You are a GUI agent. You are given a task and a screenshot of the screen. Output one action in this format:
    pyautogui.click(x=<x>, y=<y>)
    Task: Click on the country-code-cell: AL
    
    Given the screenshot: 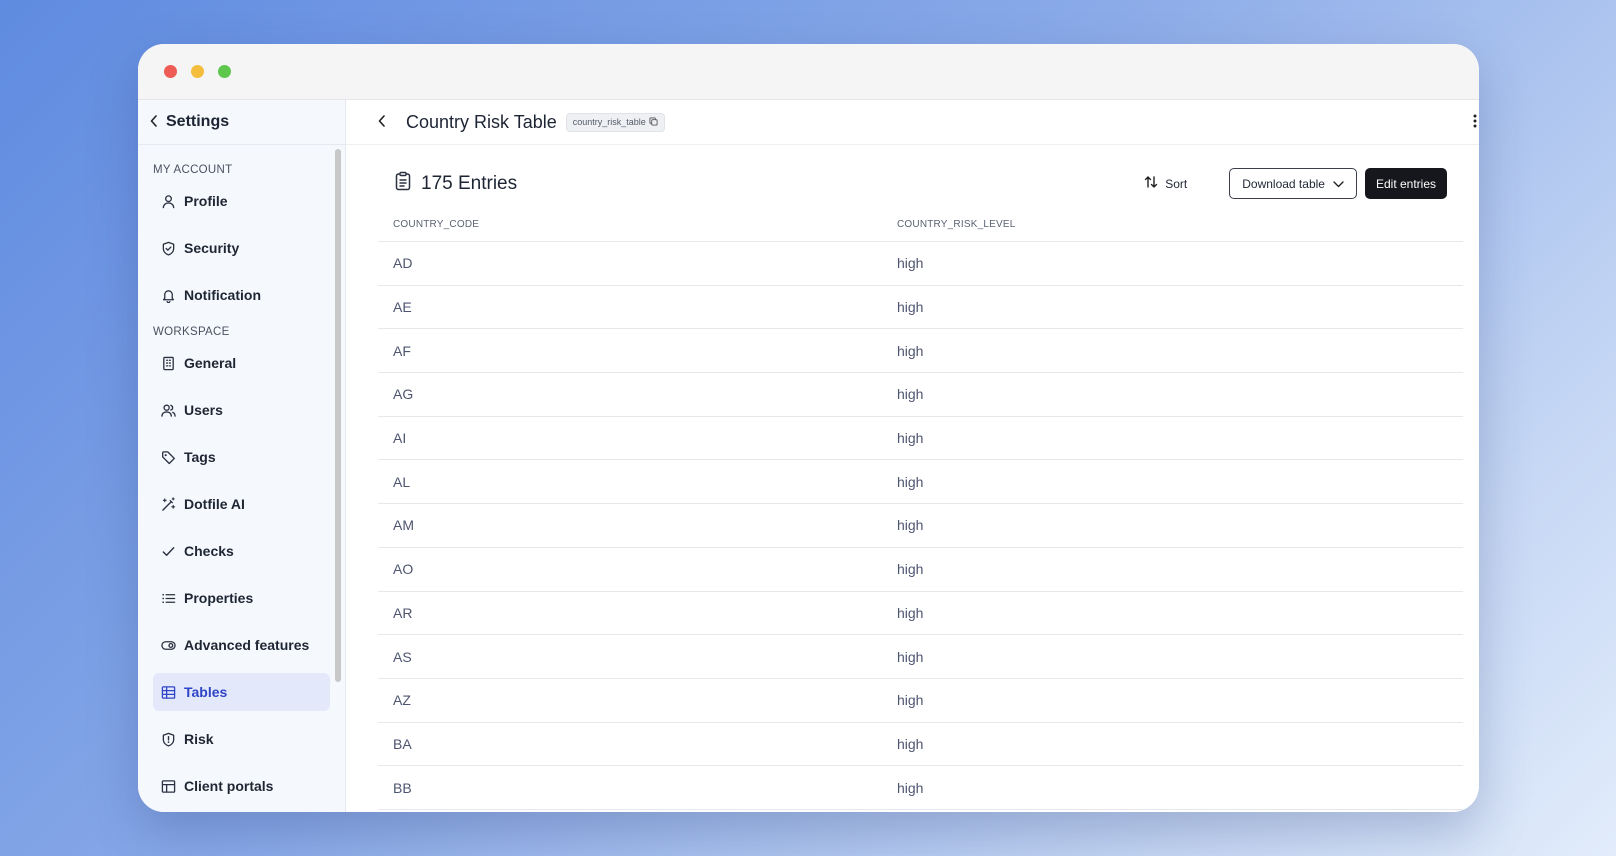 What is the action you would take?
    pyautogui.click(x=402, y=481)
    